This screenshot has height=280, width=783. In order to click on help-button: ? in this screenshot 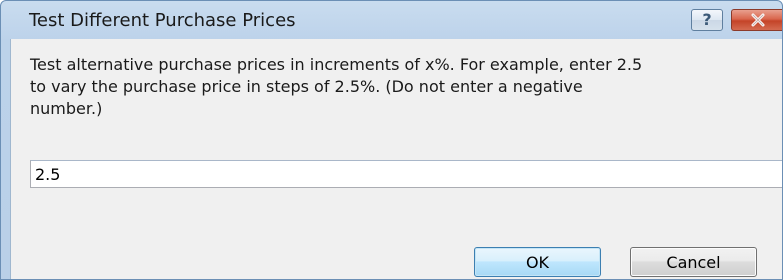, I will do `click(707, 20)`.